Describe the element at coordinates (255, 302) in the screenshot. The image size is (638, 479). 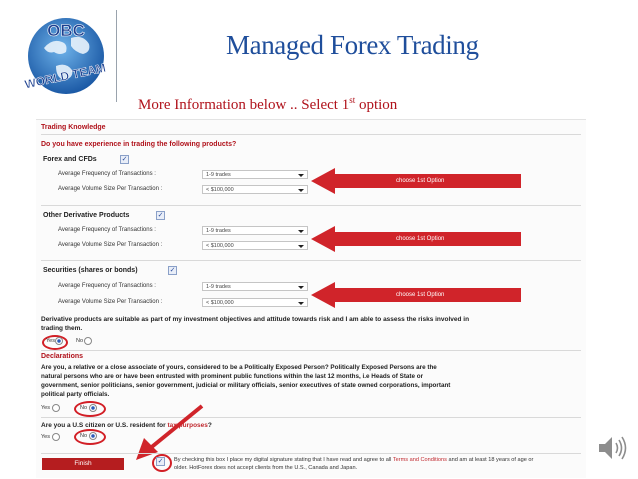
I see `securities-volume-select: < $100,000` at that location.